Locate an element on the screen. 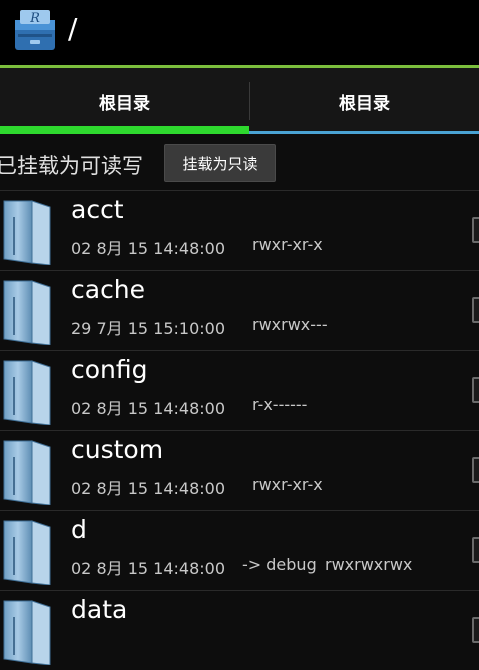  svg-text: R is located at coordinates (34, 18).